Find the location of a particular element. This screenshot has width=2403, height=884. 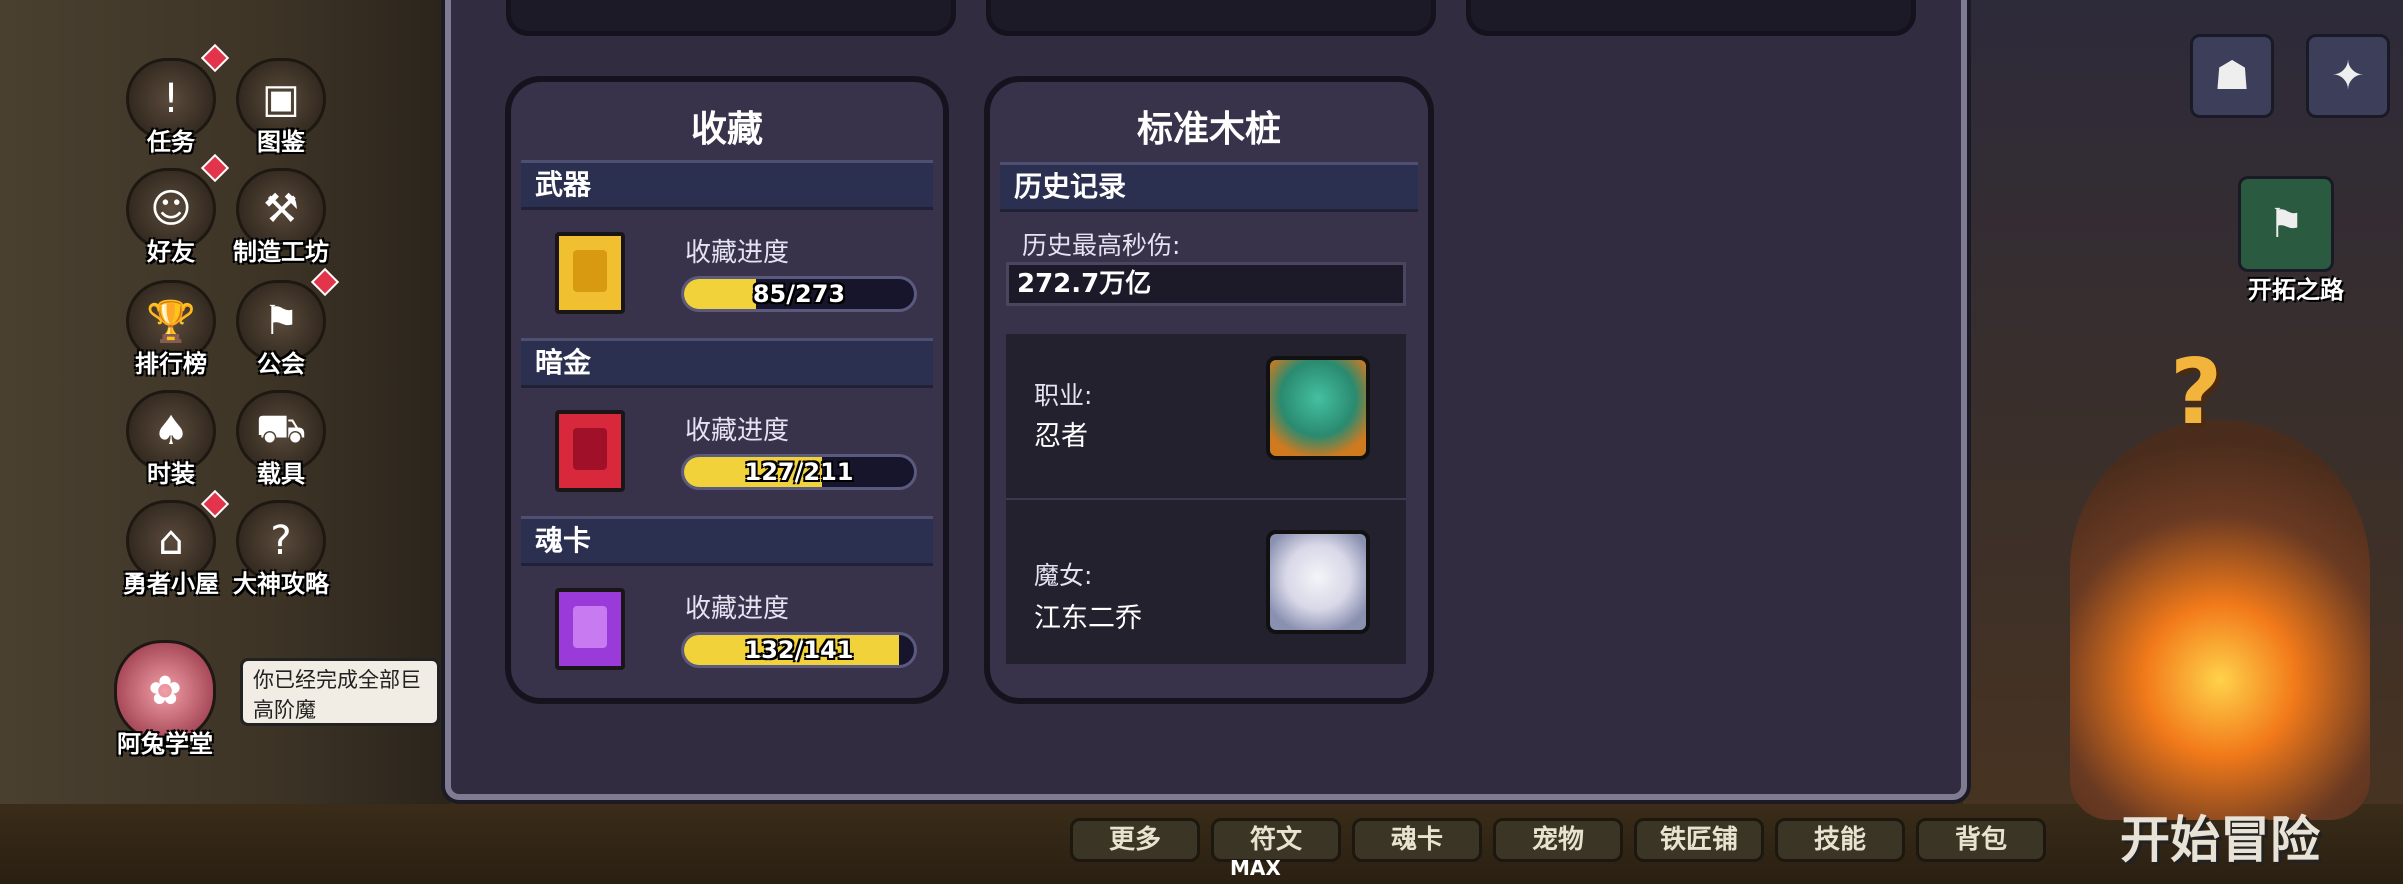

soul-card-progress-label: 收藏进度 is located at coordinates (737, 609).